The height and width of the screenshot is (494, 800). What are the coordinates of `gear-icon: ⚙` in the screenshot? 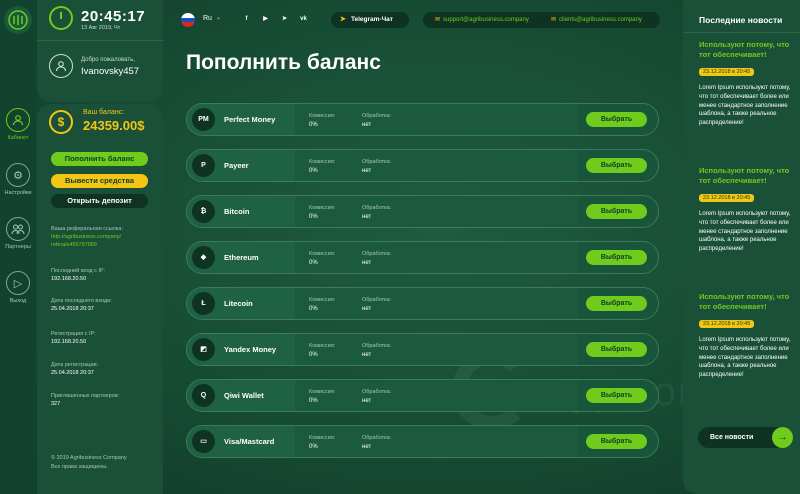 It's located at (18, 175).